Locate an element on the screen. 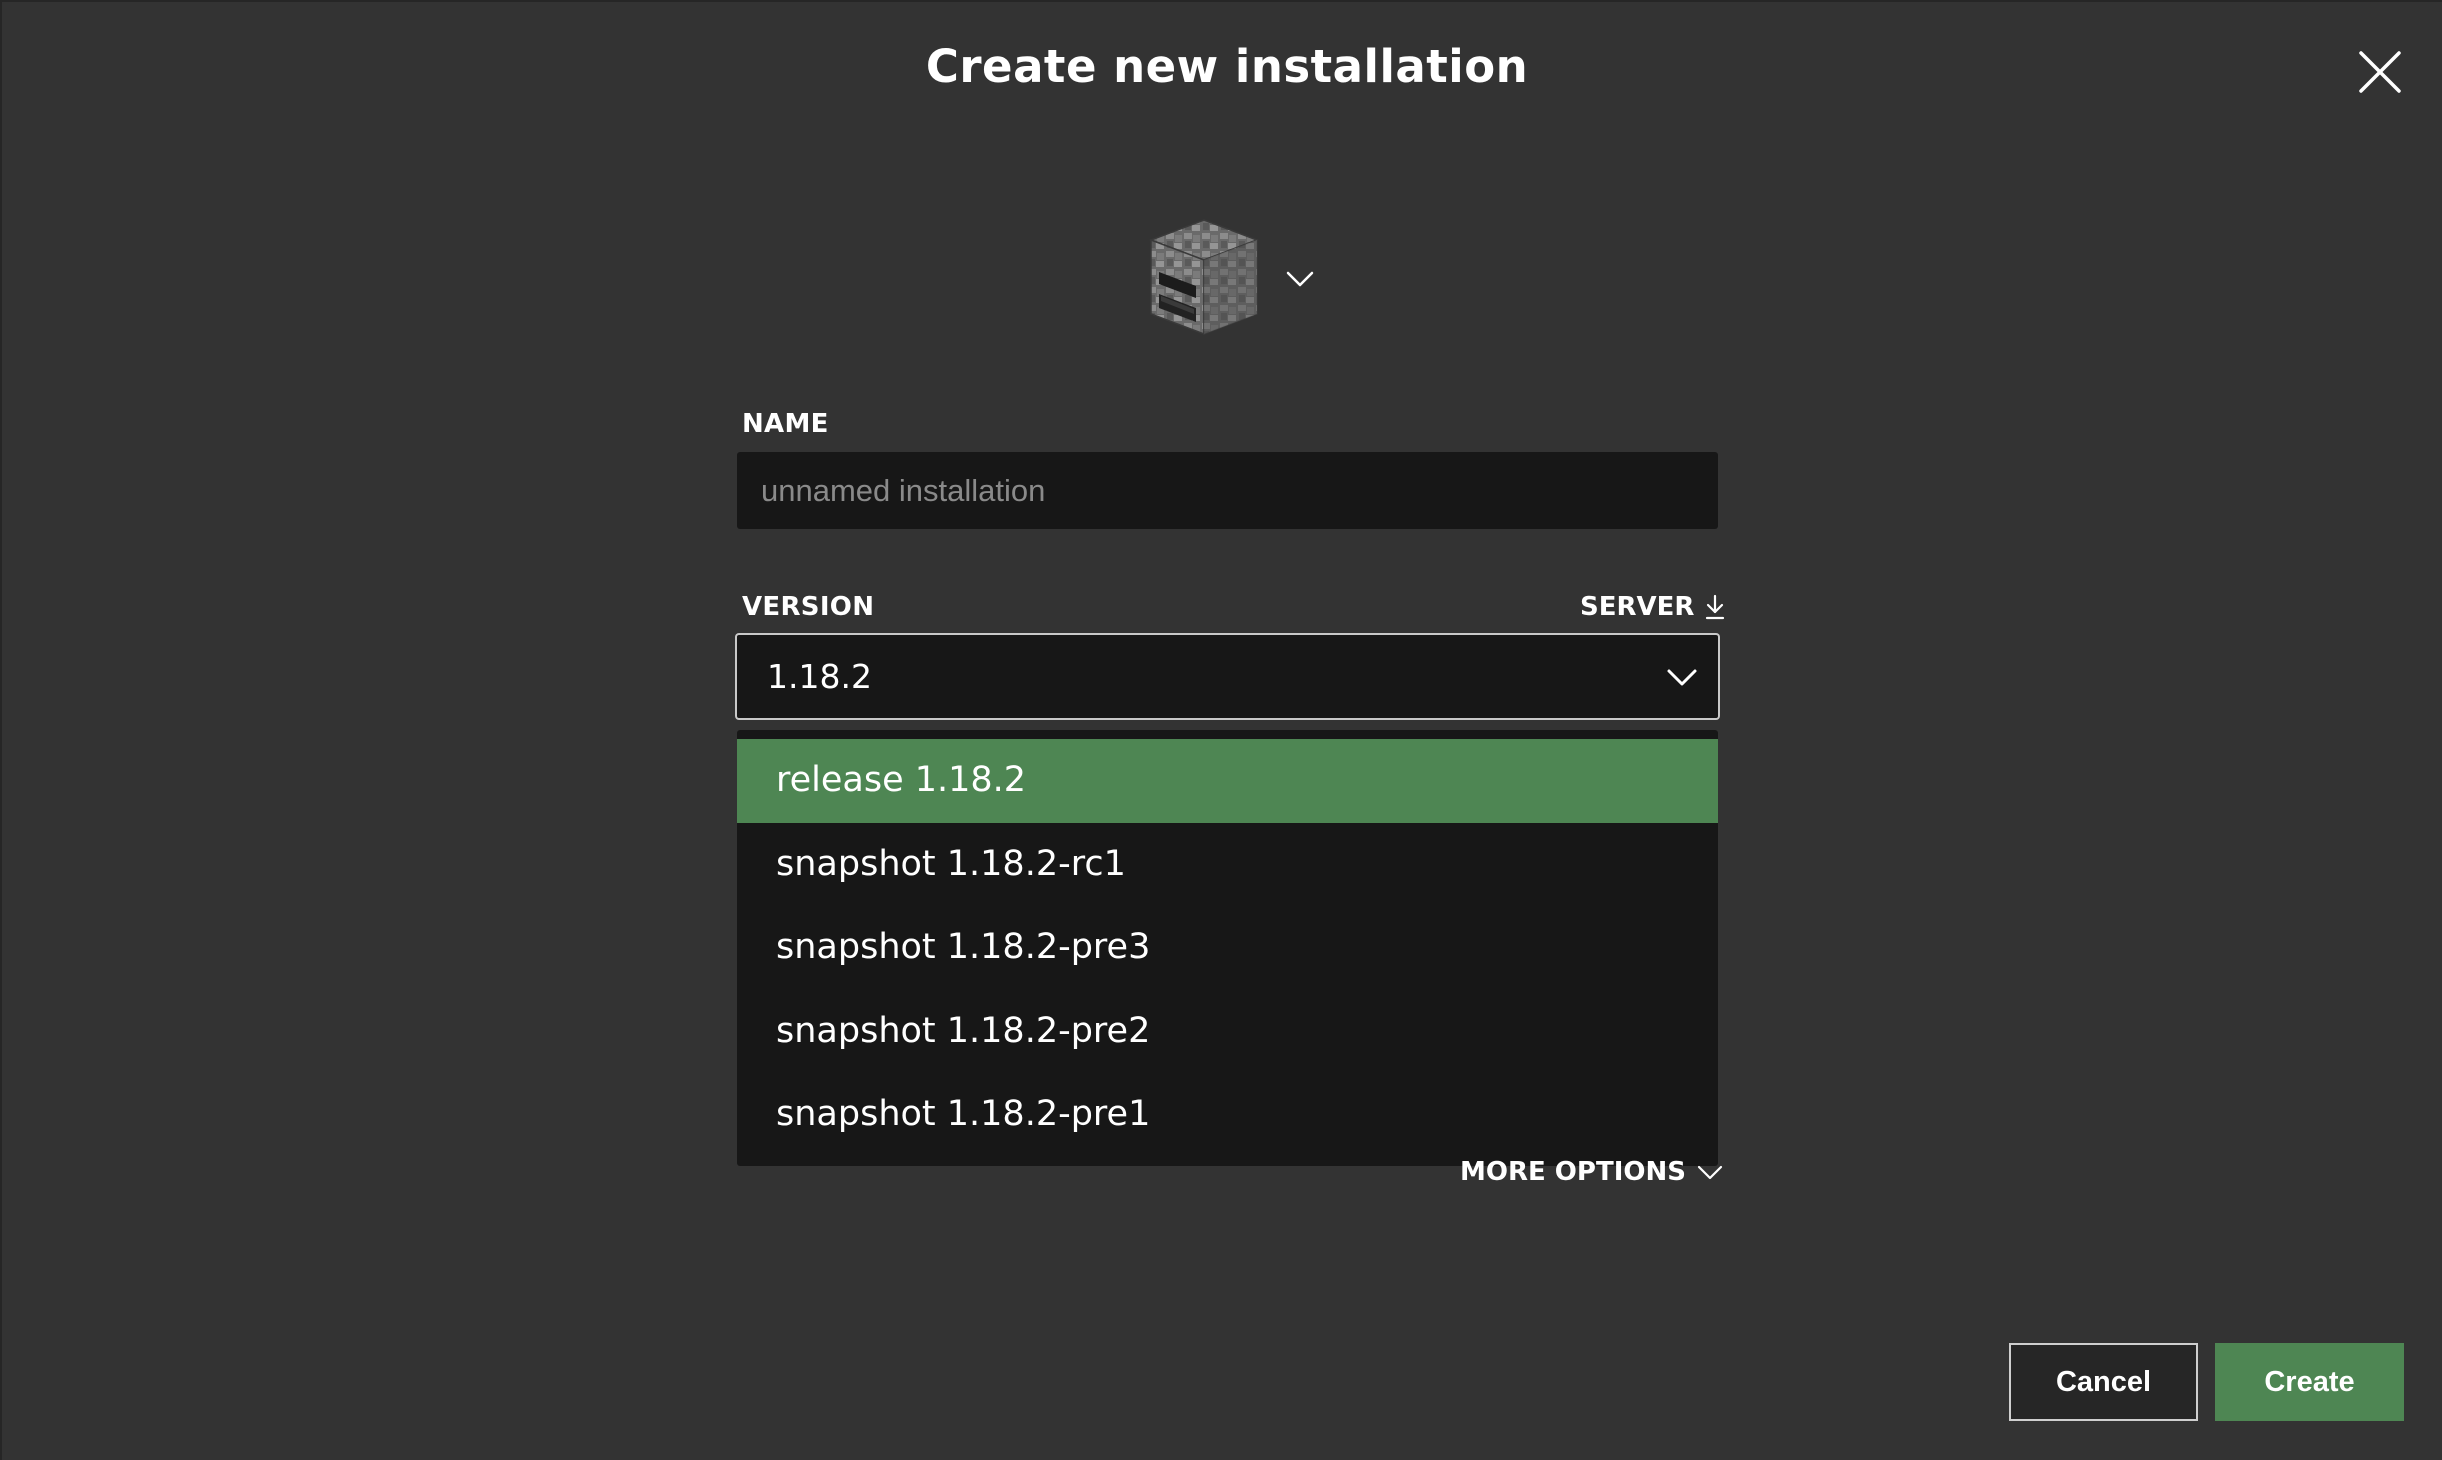 The height and width of the screenshot is (1460, 2442). name-label: NAME is located at coordinates (785, 424).